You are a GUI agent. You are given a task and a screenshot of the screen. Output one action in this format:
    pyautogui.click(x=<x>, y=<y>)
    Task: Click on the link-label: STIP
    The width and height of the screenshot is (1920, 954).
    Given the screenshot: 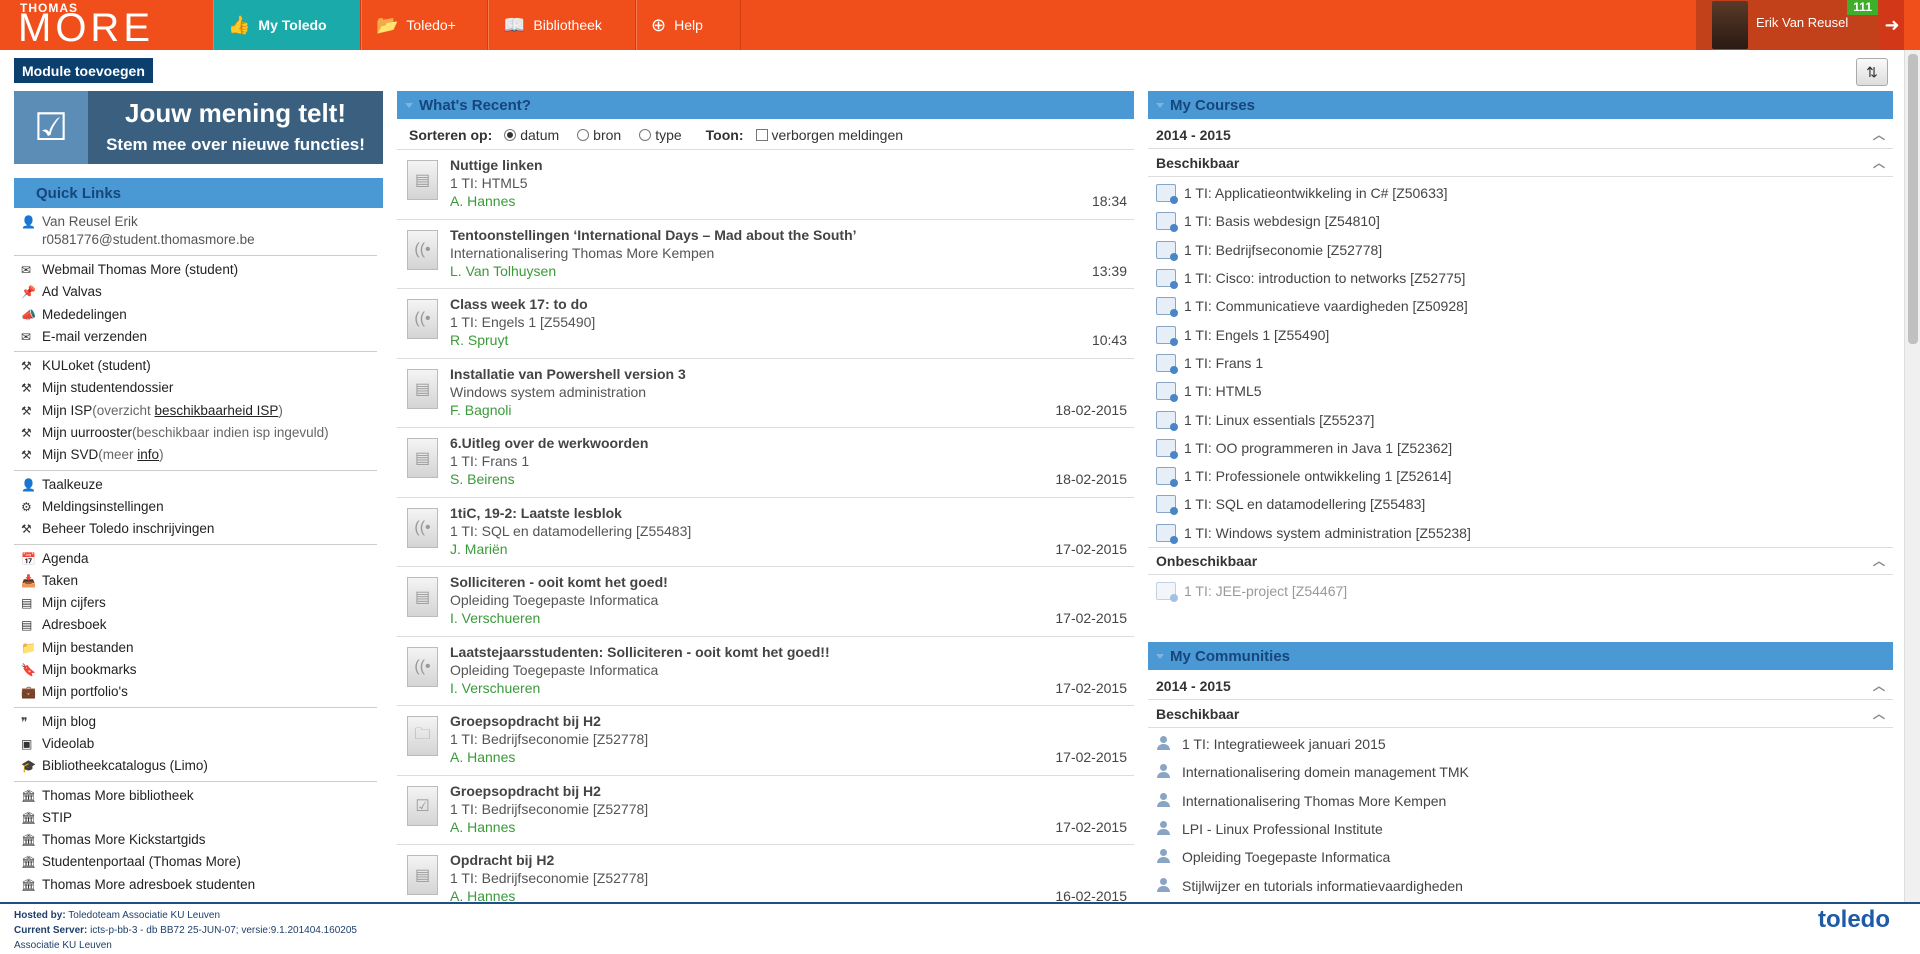 What is the action you would take?
    pyautogui.click(x=57, y=817)
    